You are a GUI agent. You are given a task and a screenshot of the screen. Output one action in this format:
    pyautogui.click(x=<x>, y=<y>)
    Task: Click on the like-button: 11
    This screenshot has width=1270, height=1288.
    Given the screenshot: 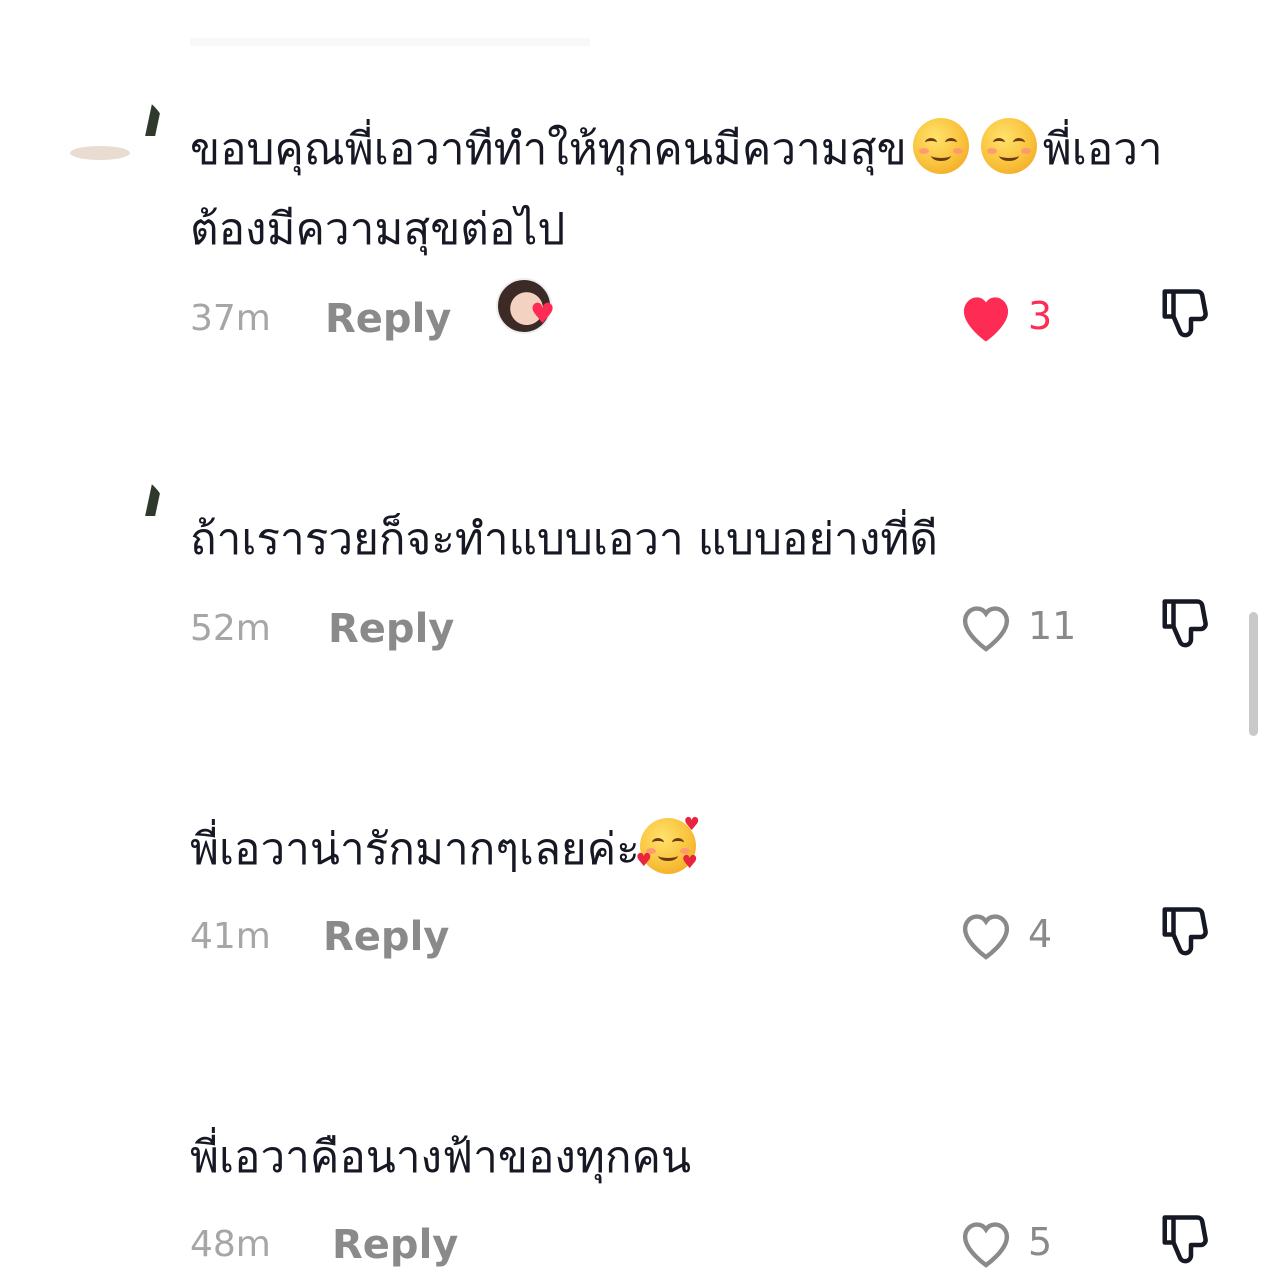 What is the action you would take?
    pyautogui.click(x=1026, y=628)
    